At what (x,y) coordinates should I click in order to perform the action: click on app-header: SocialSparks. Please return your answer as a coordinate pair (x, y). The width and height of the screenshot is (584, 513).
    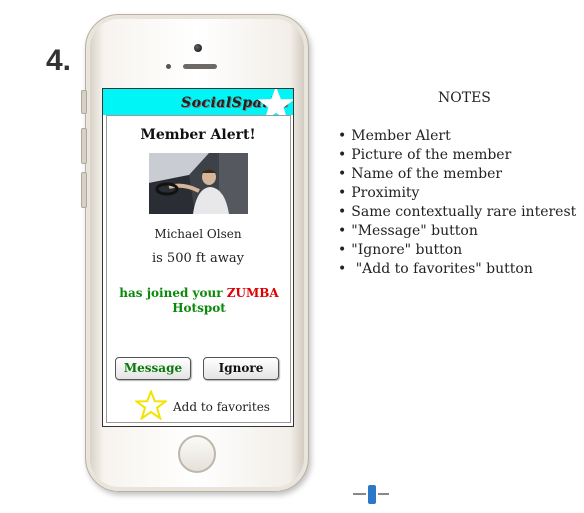
    Looking at the image, I should click on (198, 105).